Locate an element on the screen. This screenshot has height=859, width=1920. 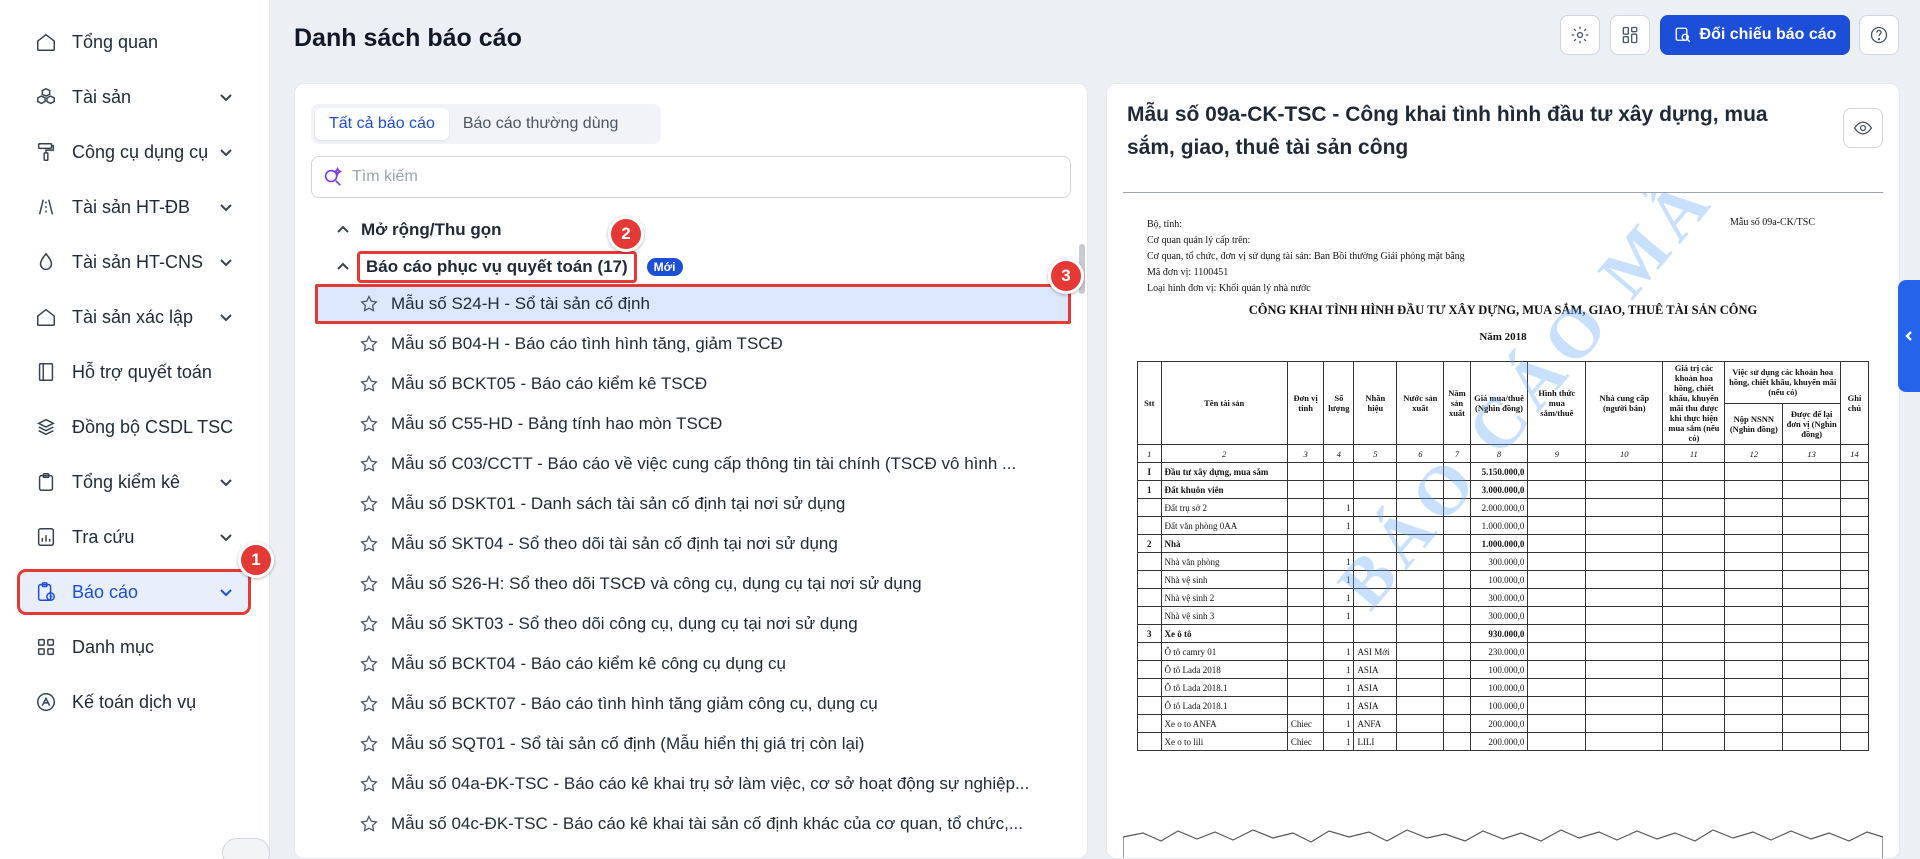
table-cell: Đất khuôn viên is located at coordinates (1224, 489).